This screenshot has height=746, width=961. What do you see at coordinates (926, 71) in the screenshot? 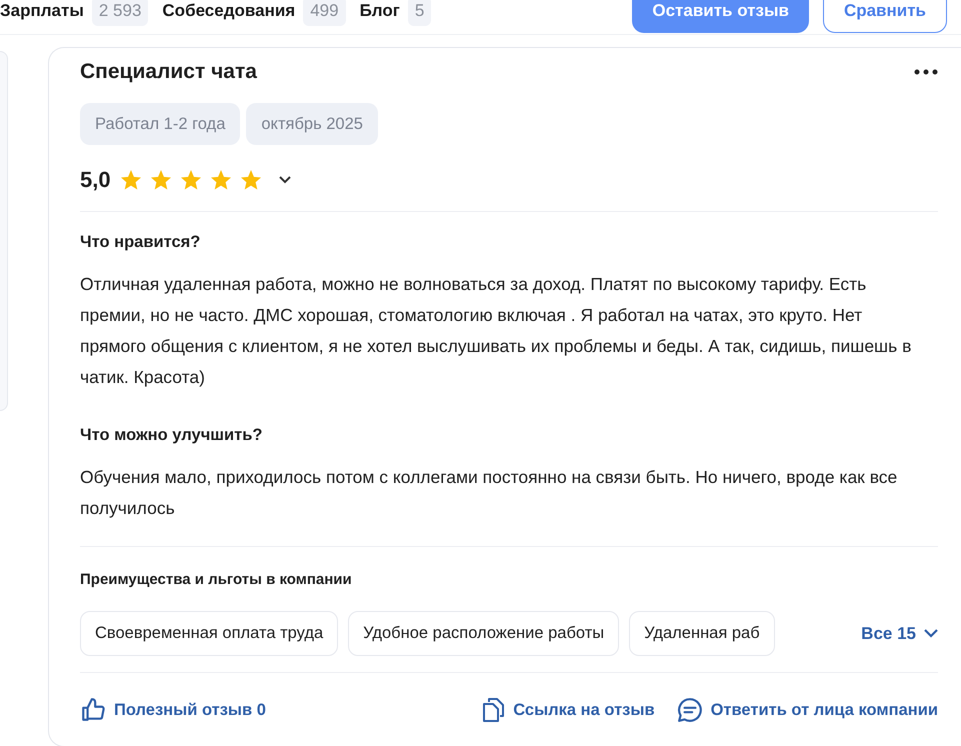
I see `more-icon` at bounding box center [926, 71].